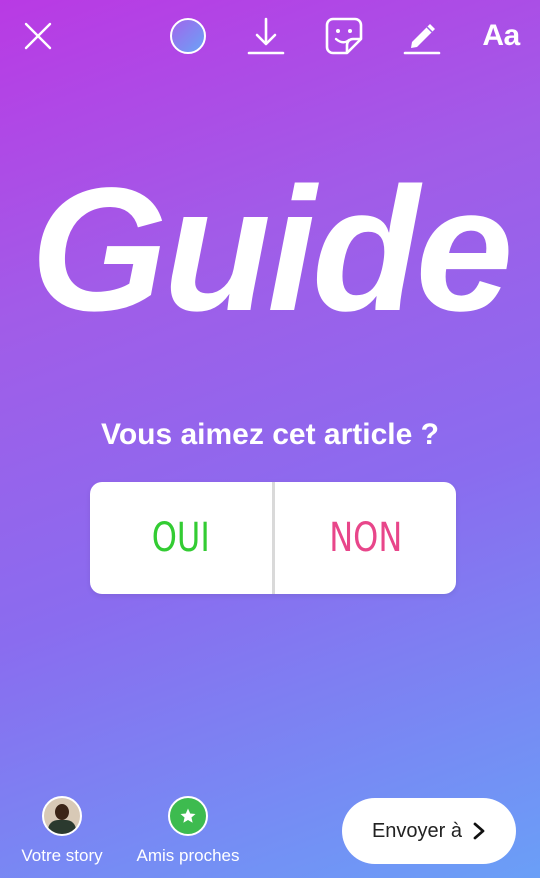 The image size is (540, 878). I want to click on close-friends-badge, so click(188, 816).